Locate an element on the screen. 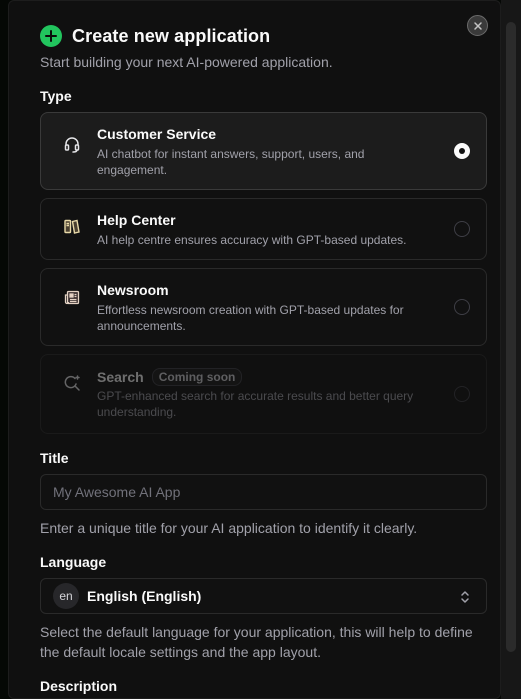  language-code-badge: en is located at coordinates (66, 596).